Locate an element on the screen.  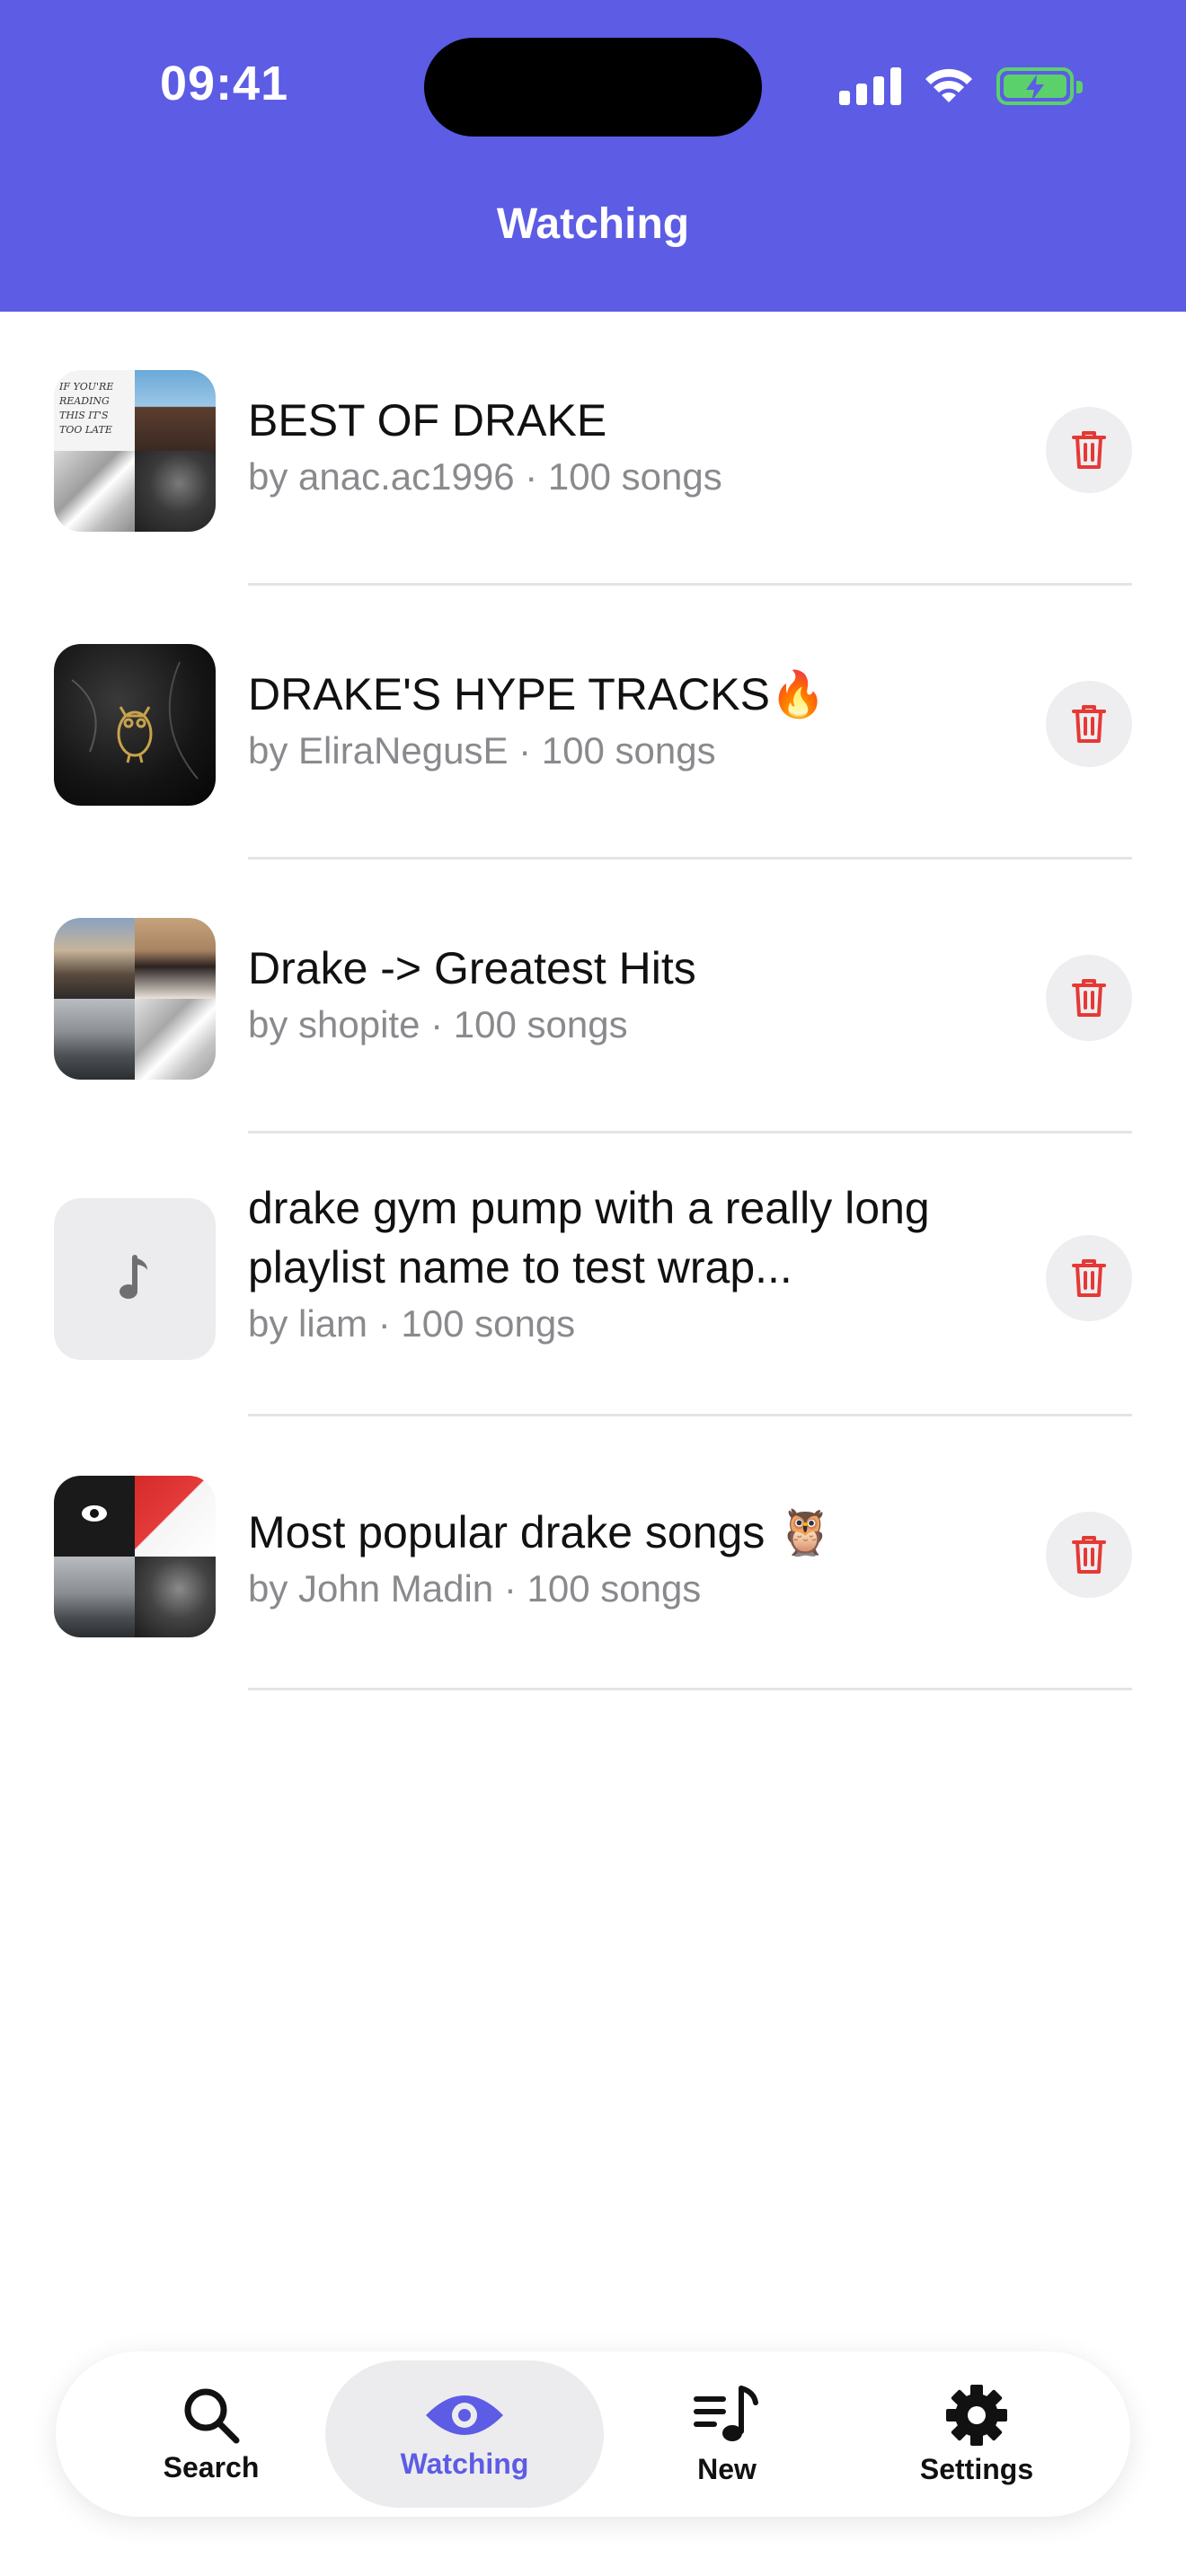
svg-text: IF YOU'RE is located at coordinates (85, 387).